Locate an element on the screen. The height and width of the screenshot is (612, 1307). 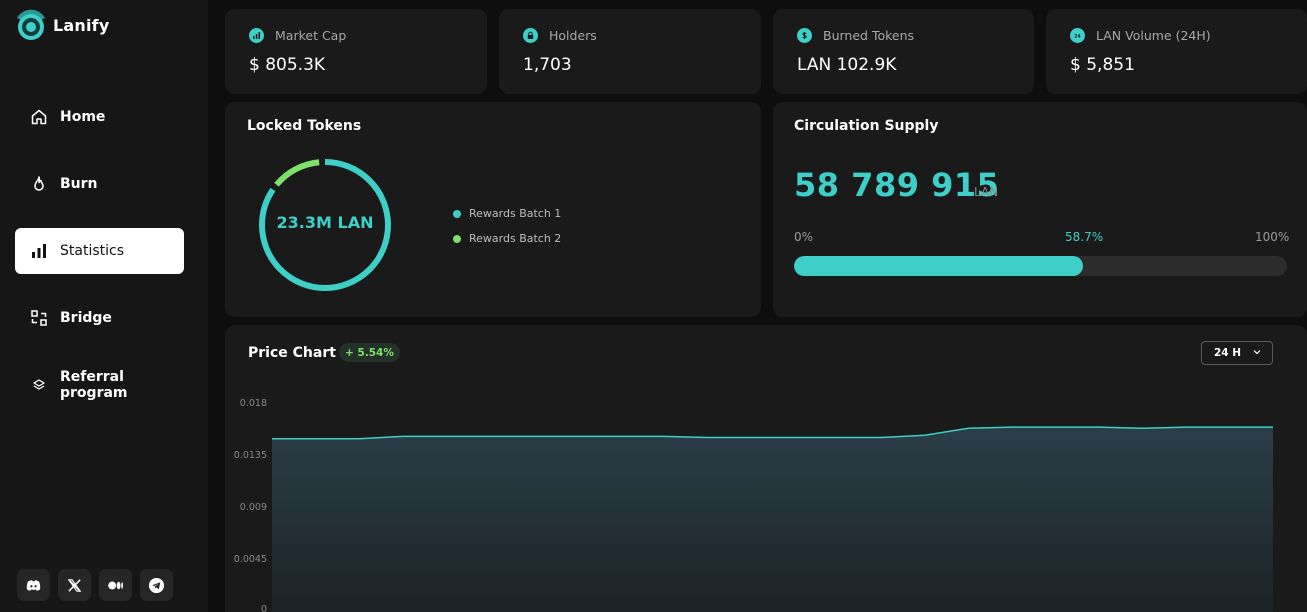
stat-value: $ 5,851 is located at coordinates (1102, 65).